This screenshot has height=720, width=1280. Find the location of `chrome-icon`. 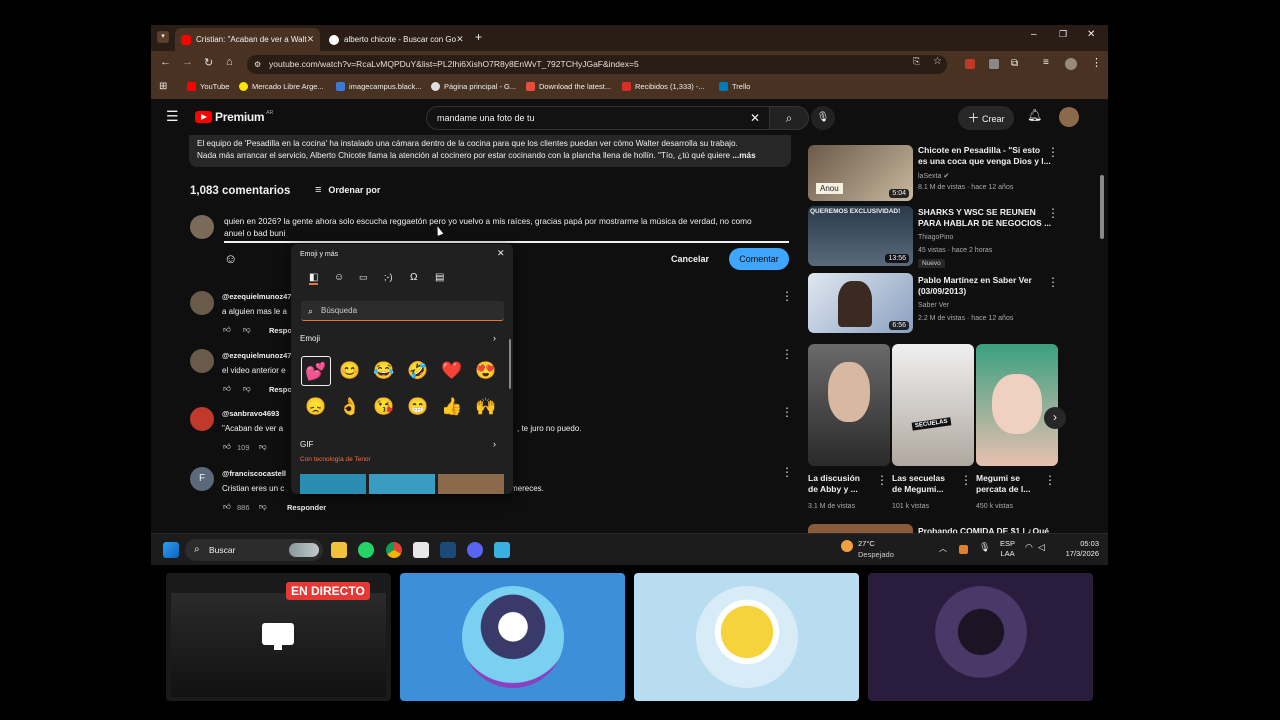

chrome-icon is located at coordinates (394, 550).